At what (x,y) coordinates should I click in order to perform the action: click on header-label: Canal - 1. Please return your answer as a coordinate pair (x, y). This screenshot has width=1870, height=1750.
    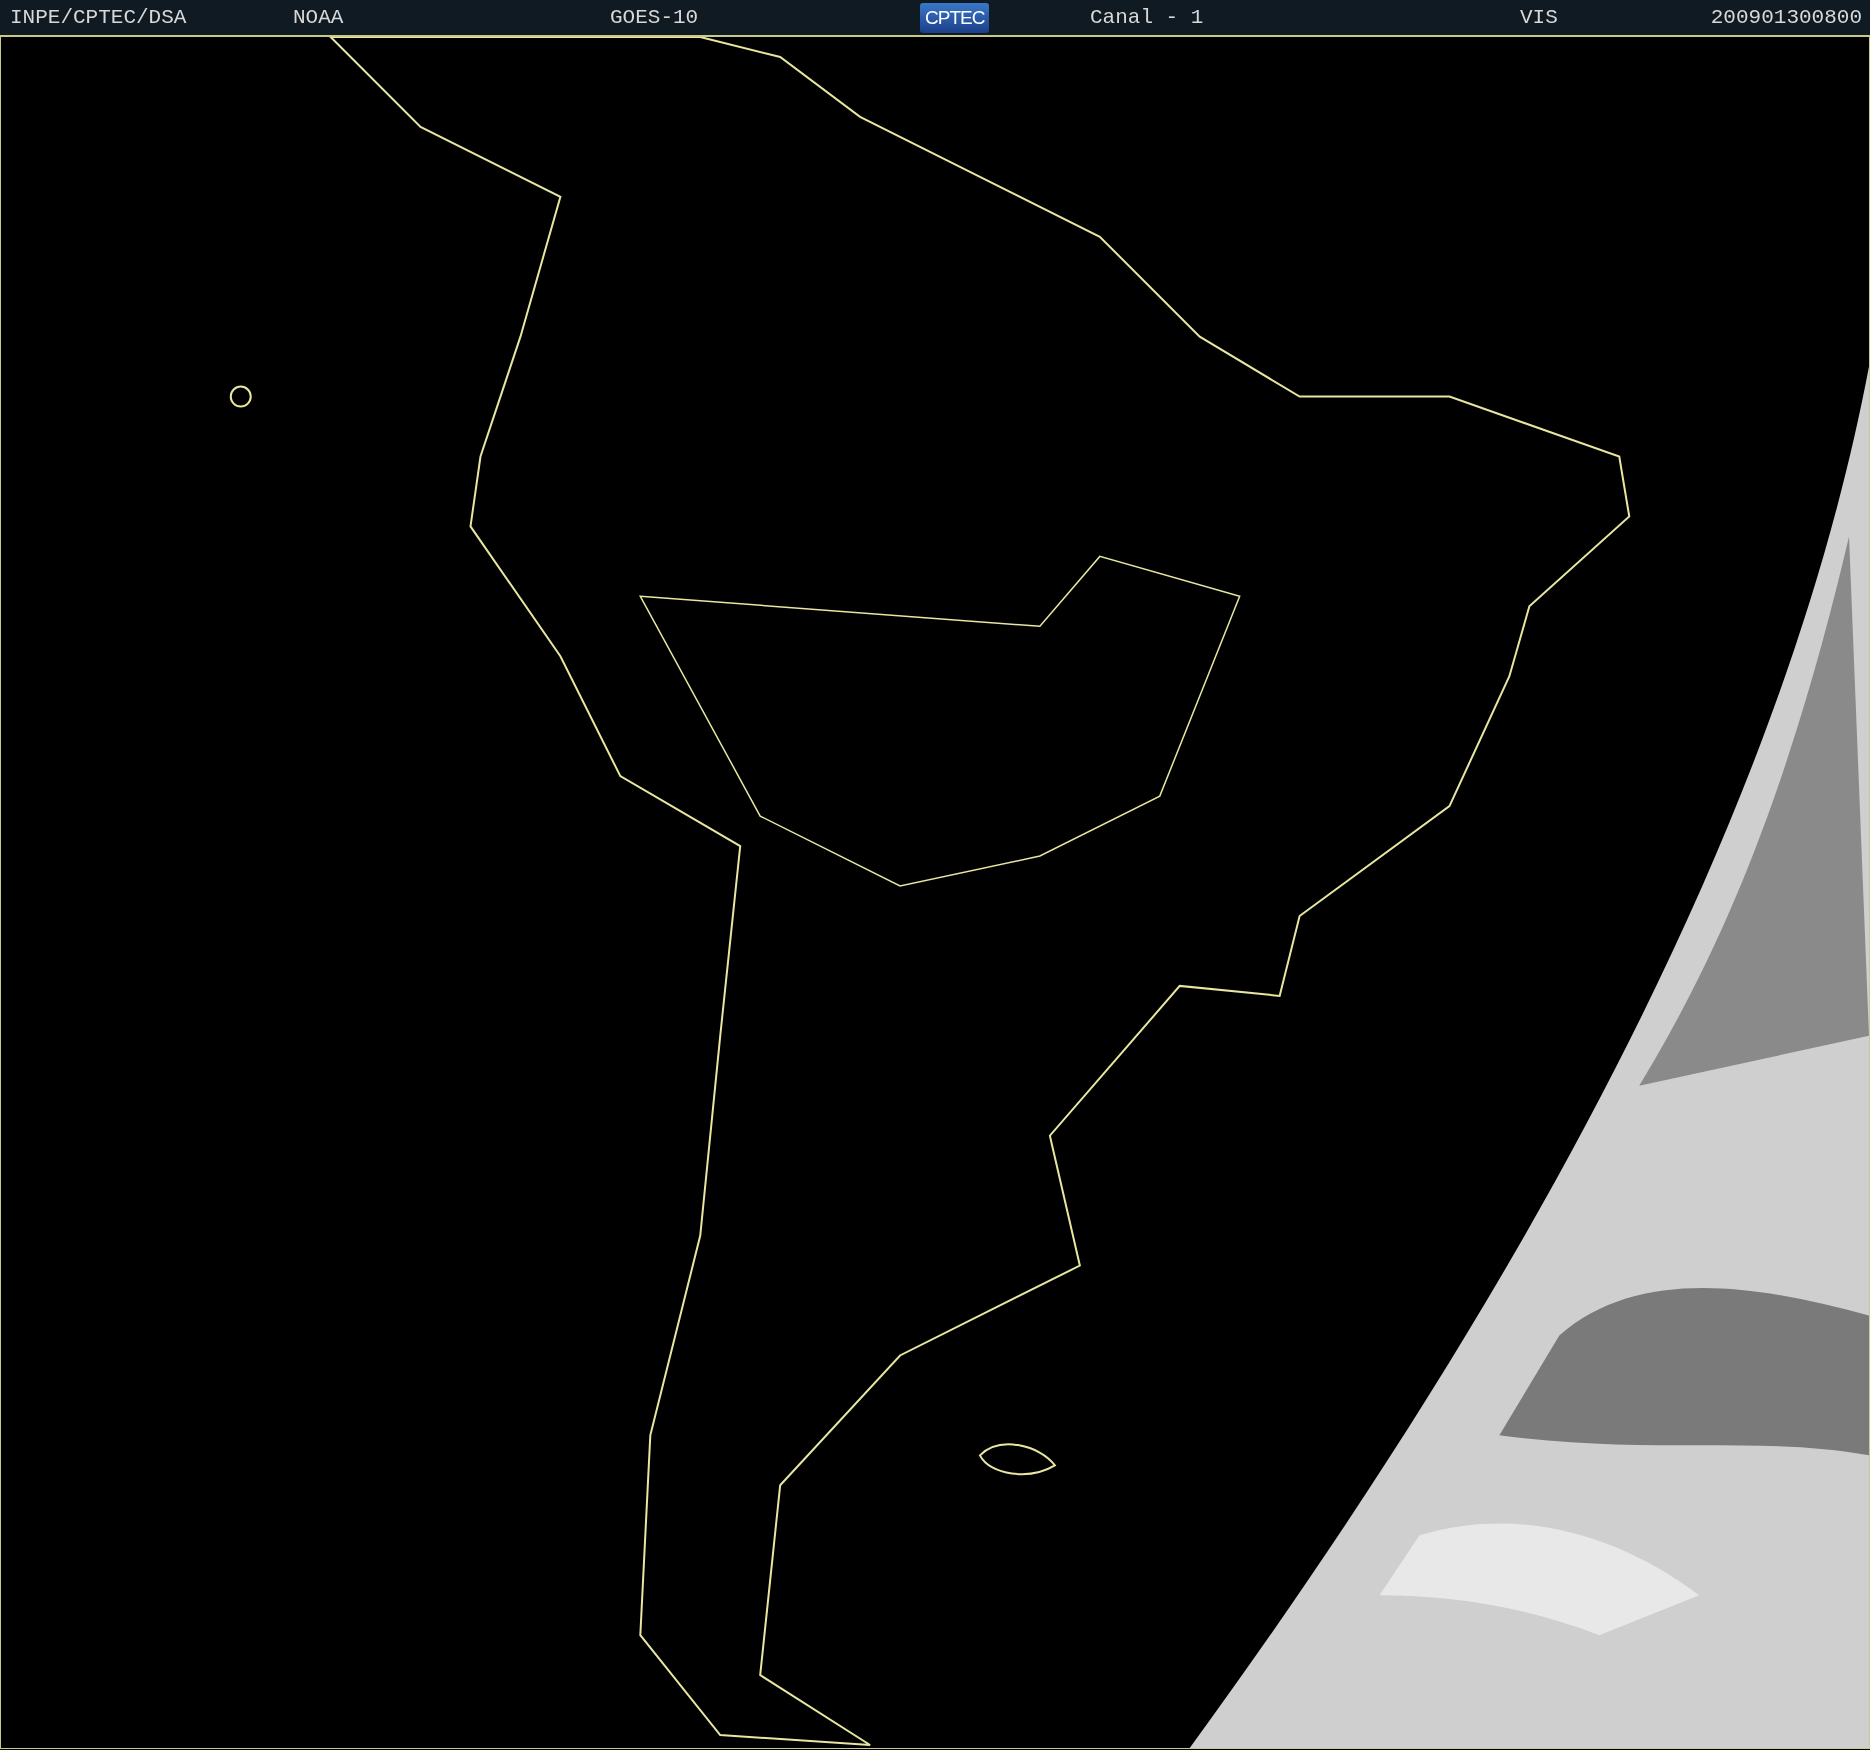
    Looking at the image, I should click on (1147, 17).